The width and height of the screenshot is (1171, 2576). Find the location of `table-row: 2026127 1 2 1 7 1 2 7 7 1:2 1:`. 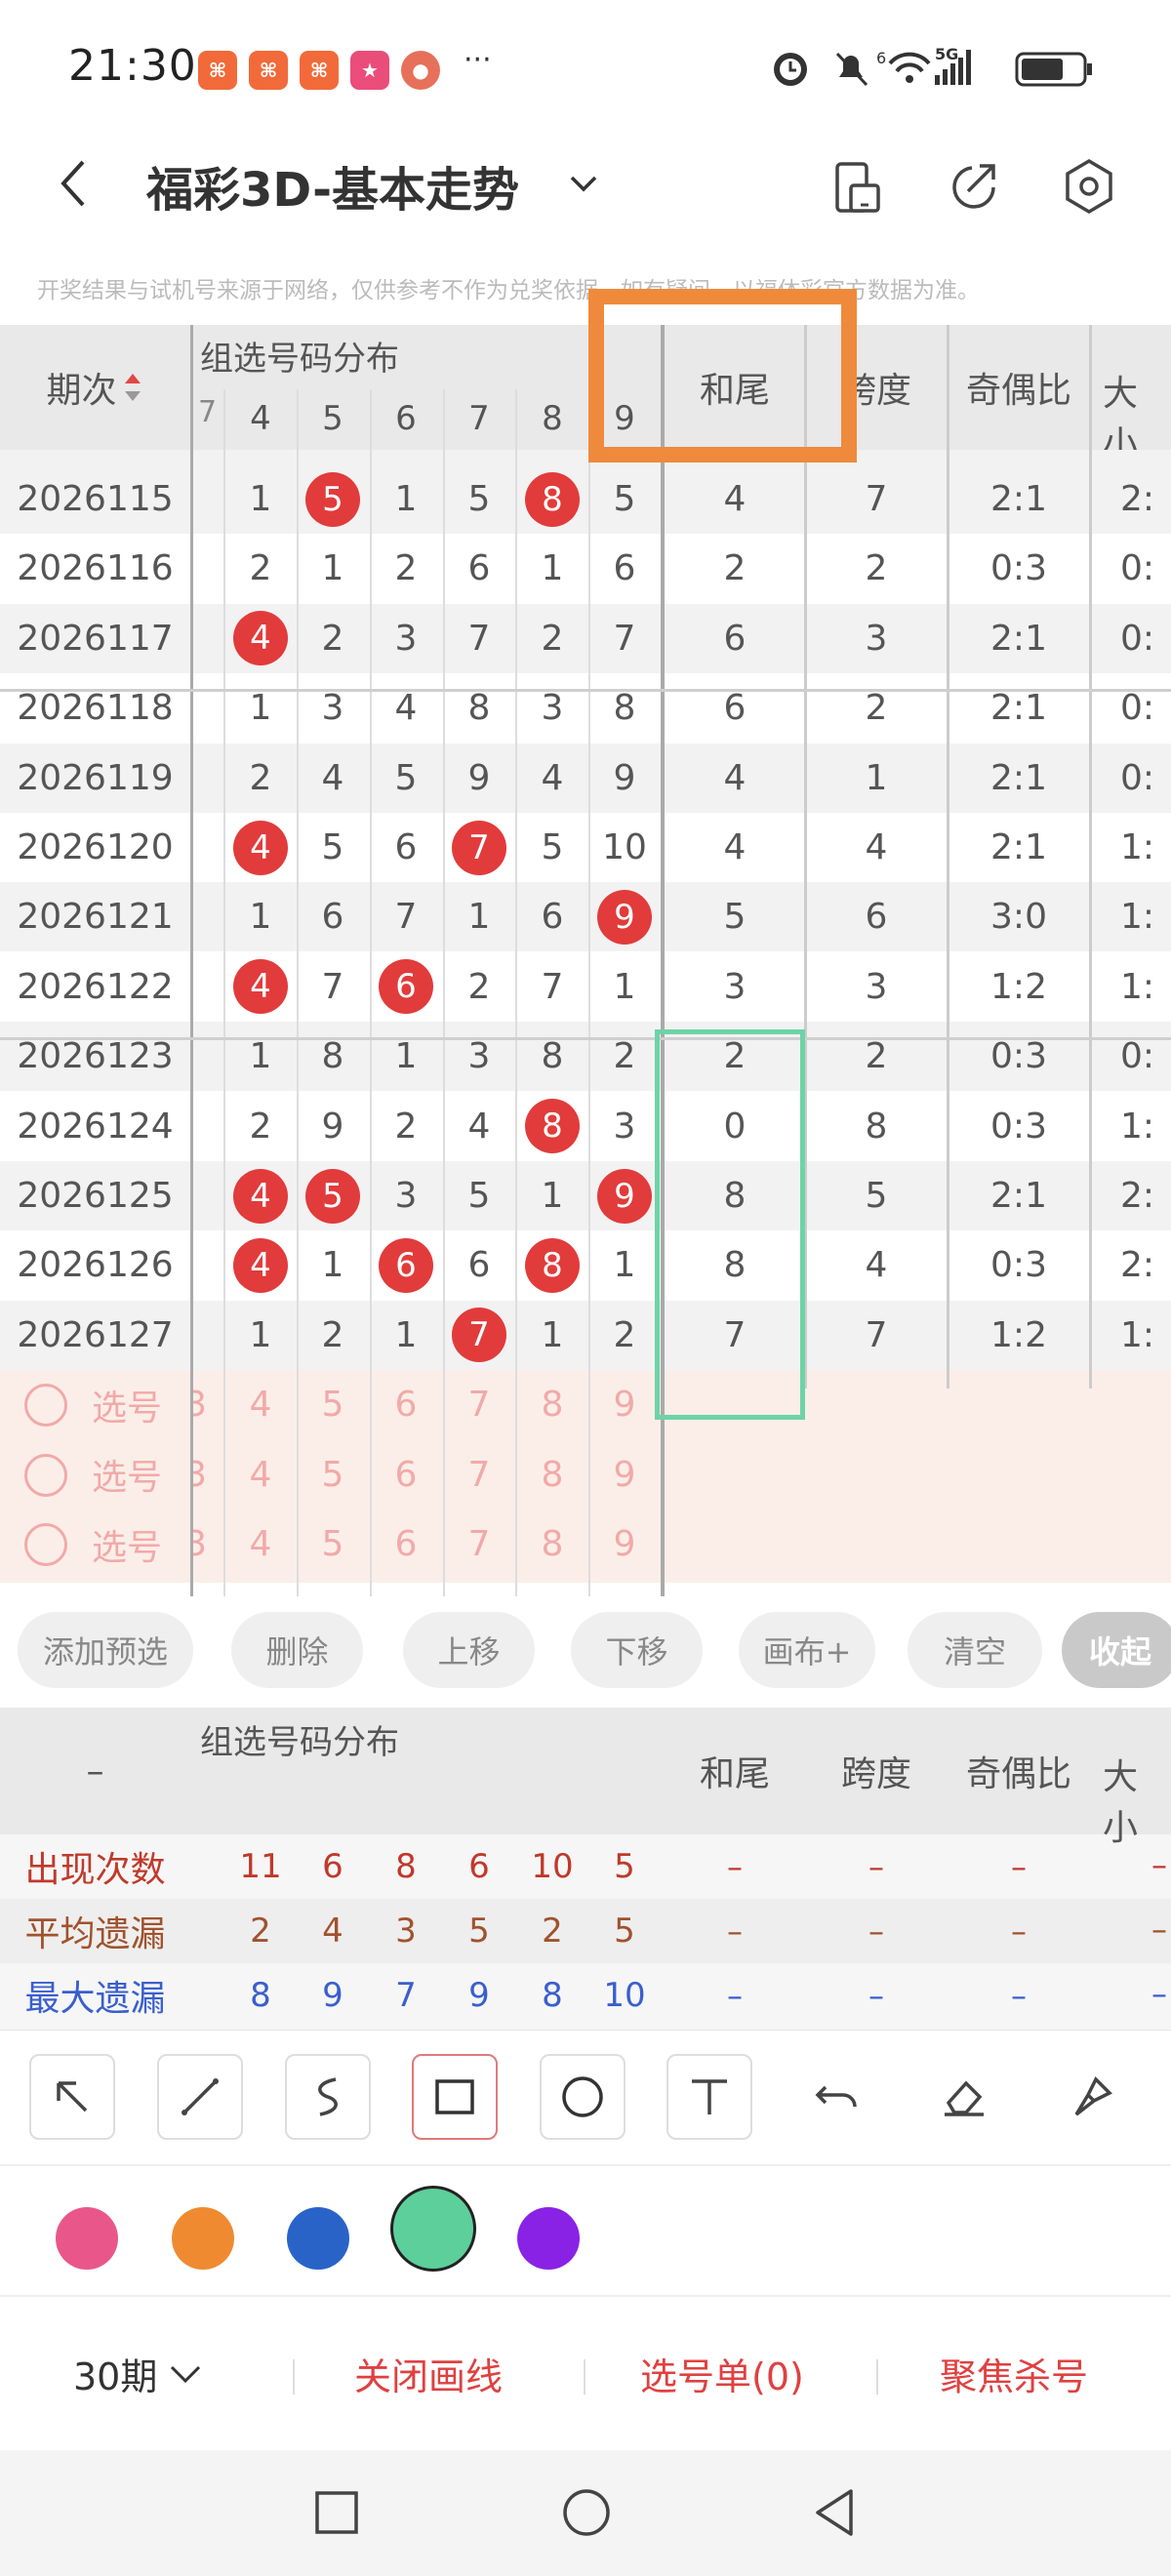

table-row: 2026127 1 2 1 7 1 2 7 7 1:2 1: is located at coordinates (585, 1335).